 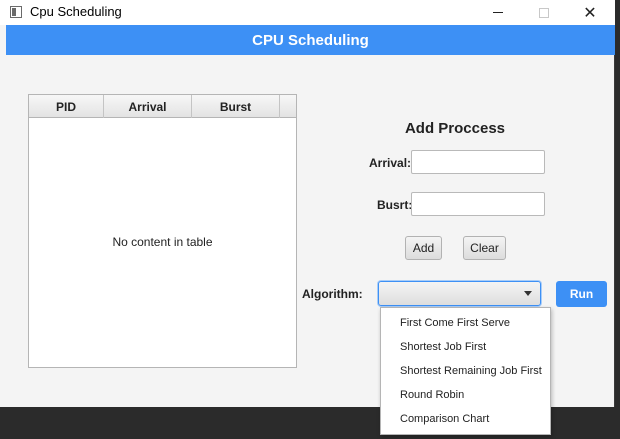 What do you see at coordinates (76, 11) in the screenshot?
I see `window-title: Cpu Scheduling` at bounding box center [76, 11].